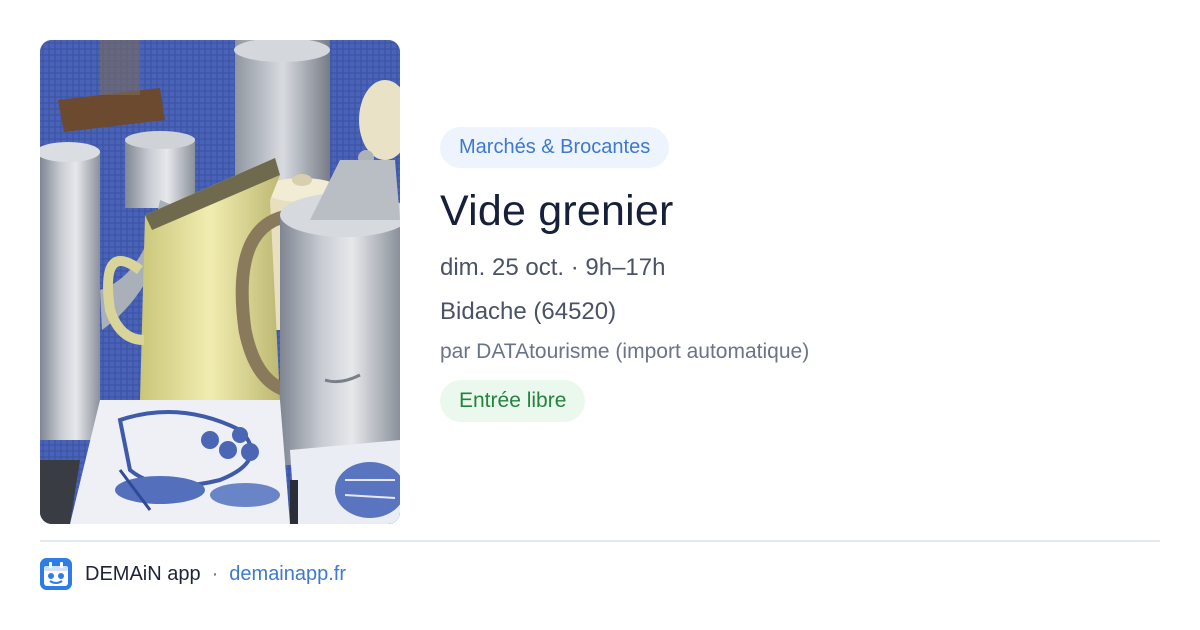 The height and width of the screenshot is (630, 1200). I want to click on app-url-link: demainapp.fr, so click(287, 574).